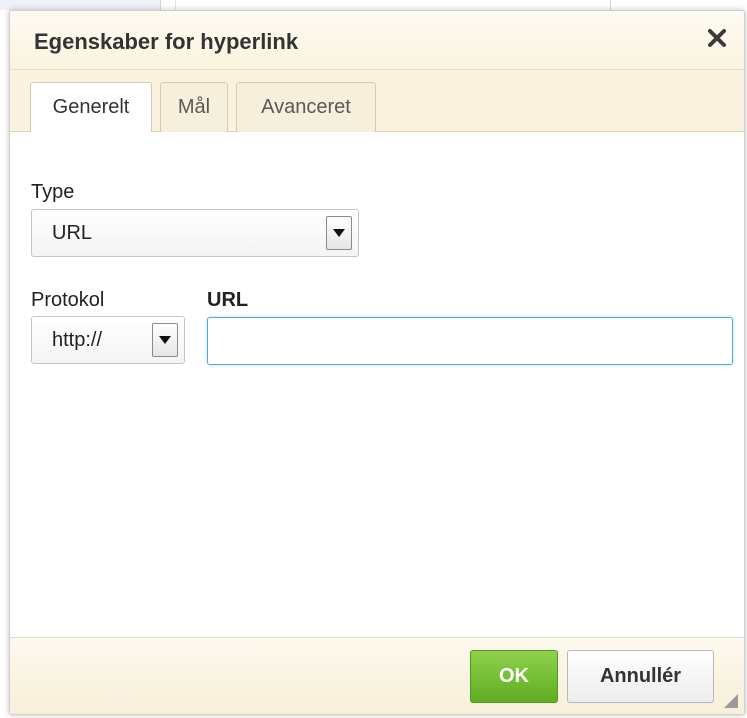  What do you see at coordinates (80, 5) in the screenshot?
I see `background-toolbar-strip` at bounding box center [80, 5].